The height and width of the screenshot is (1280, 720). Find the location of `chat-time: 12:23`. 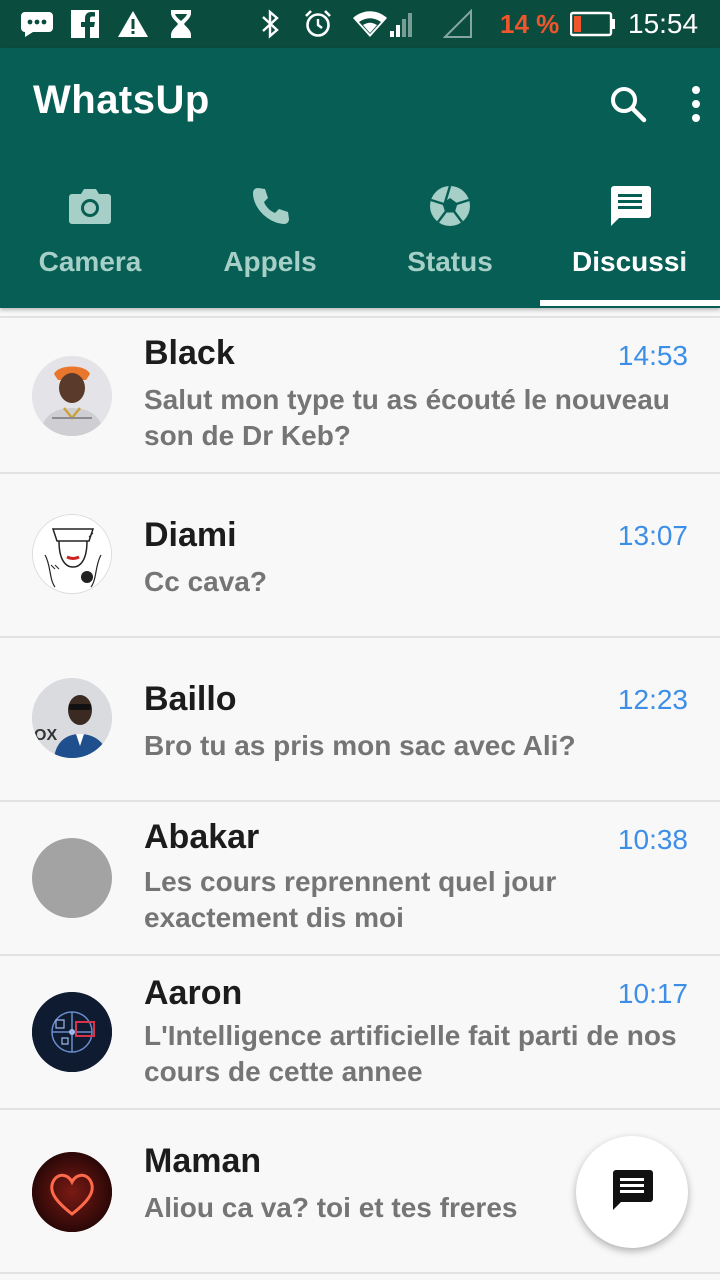

chat-time: 12:23 is located at coordinates (652, 699).